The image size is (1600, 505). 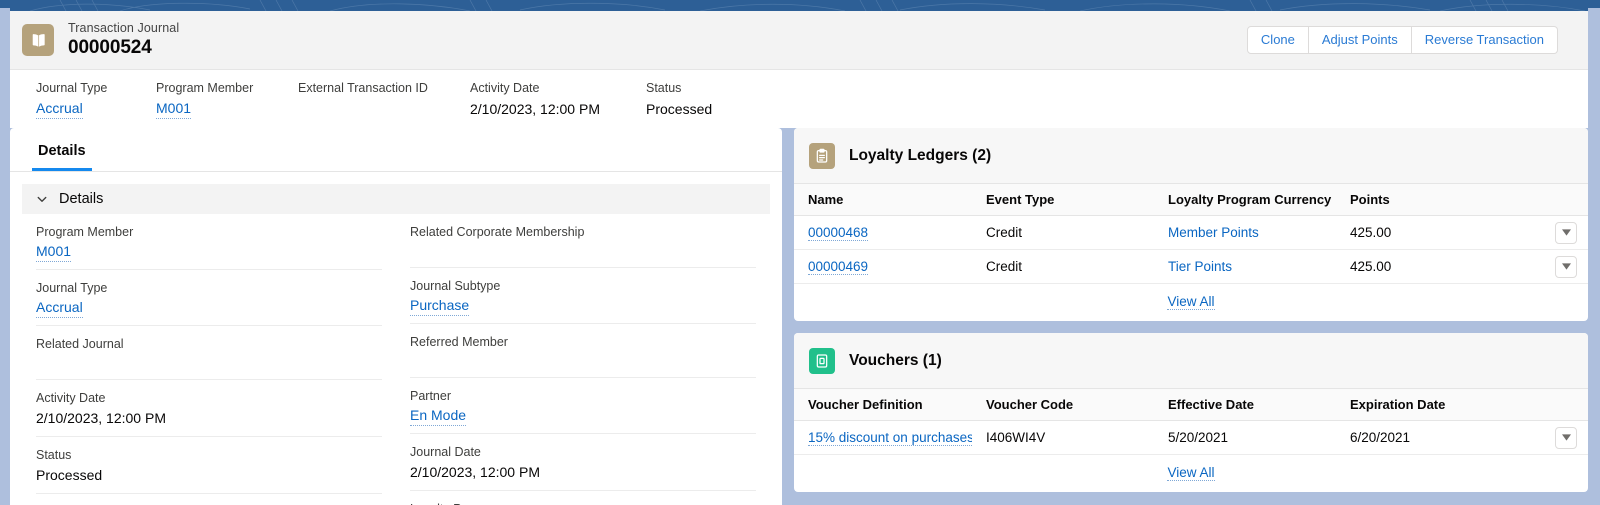 I want to click on vouchers-header: Vouchers (1), so click(x=1191, y=361).